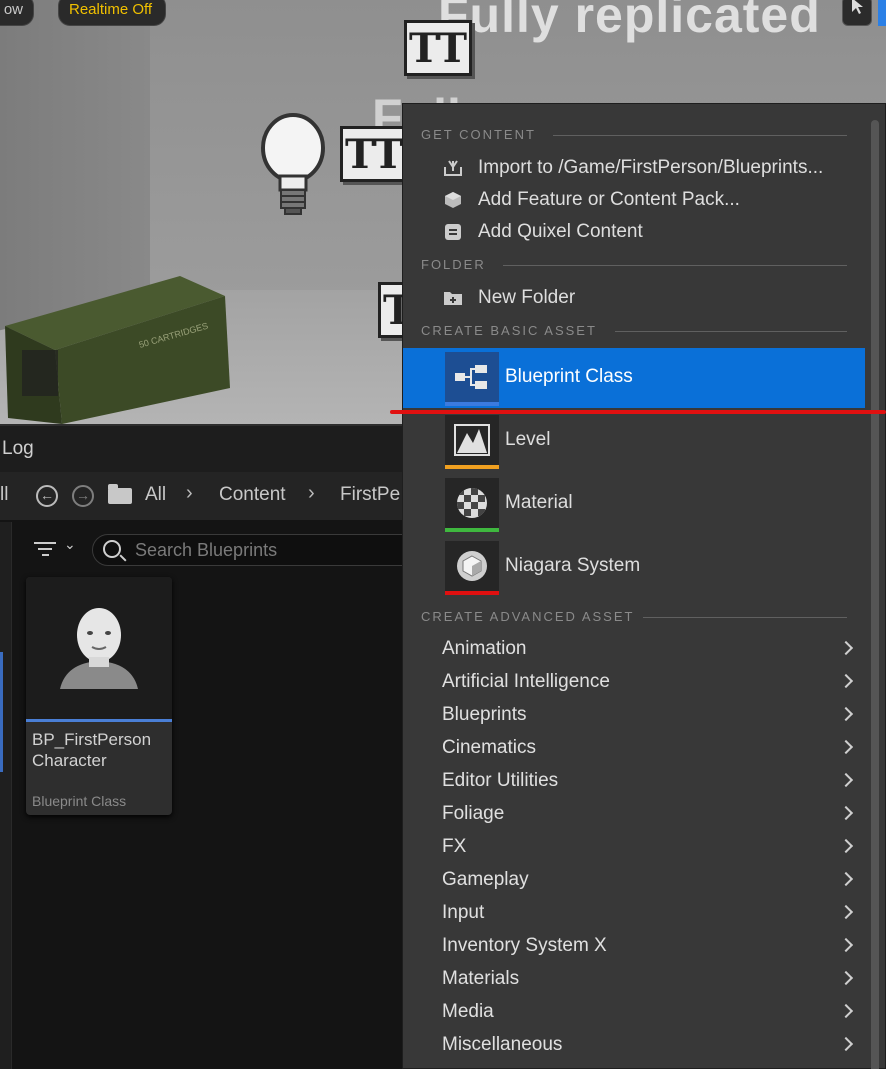 The width and height of the screenshot is (886, 1069). What do you see at coordinates (539, 502) in the screenshot?
I see `menu-item-label: Material` at bounding box center [539, 502].